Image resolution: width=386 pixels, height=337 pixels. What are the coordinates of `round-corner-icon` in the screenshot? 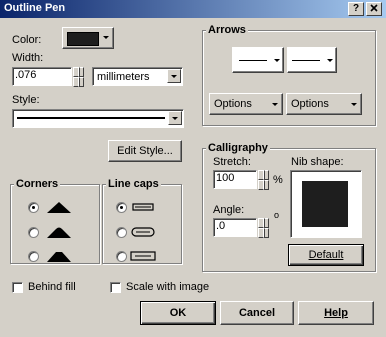 It's located at (59, 232).